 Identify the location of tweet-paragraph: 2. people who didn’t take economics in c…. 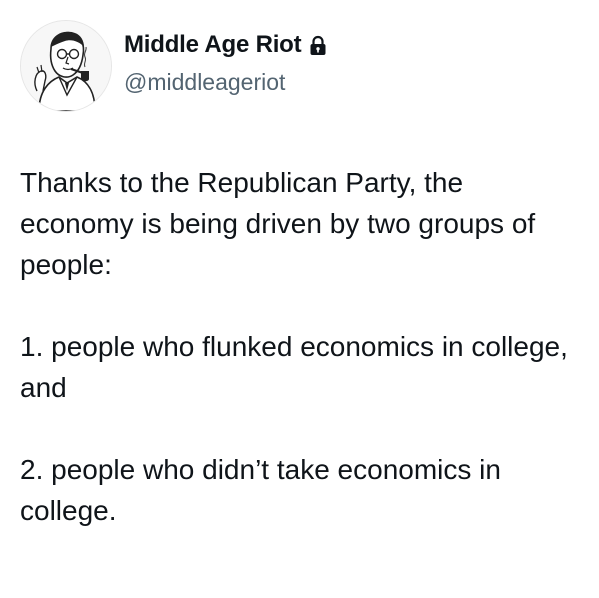
(260, 490).